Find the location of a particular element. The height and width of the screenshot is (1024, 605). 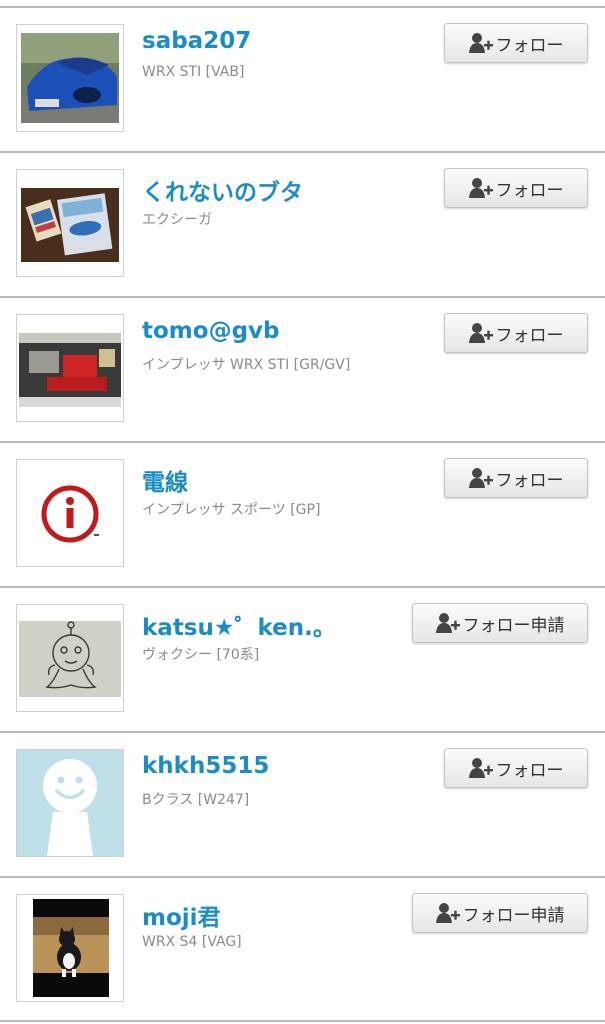

user-row: katsu★゜ken.。 ヴォクシー [70系] フォロー申請 is located at coordinates (302, 658).